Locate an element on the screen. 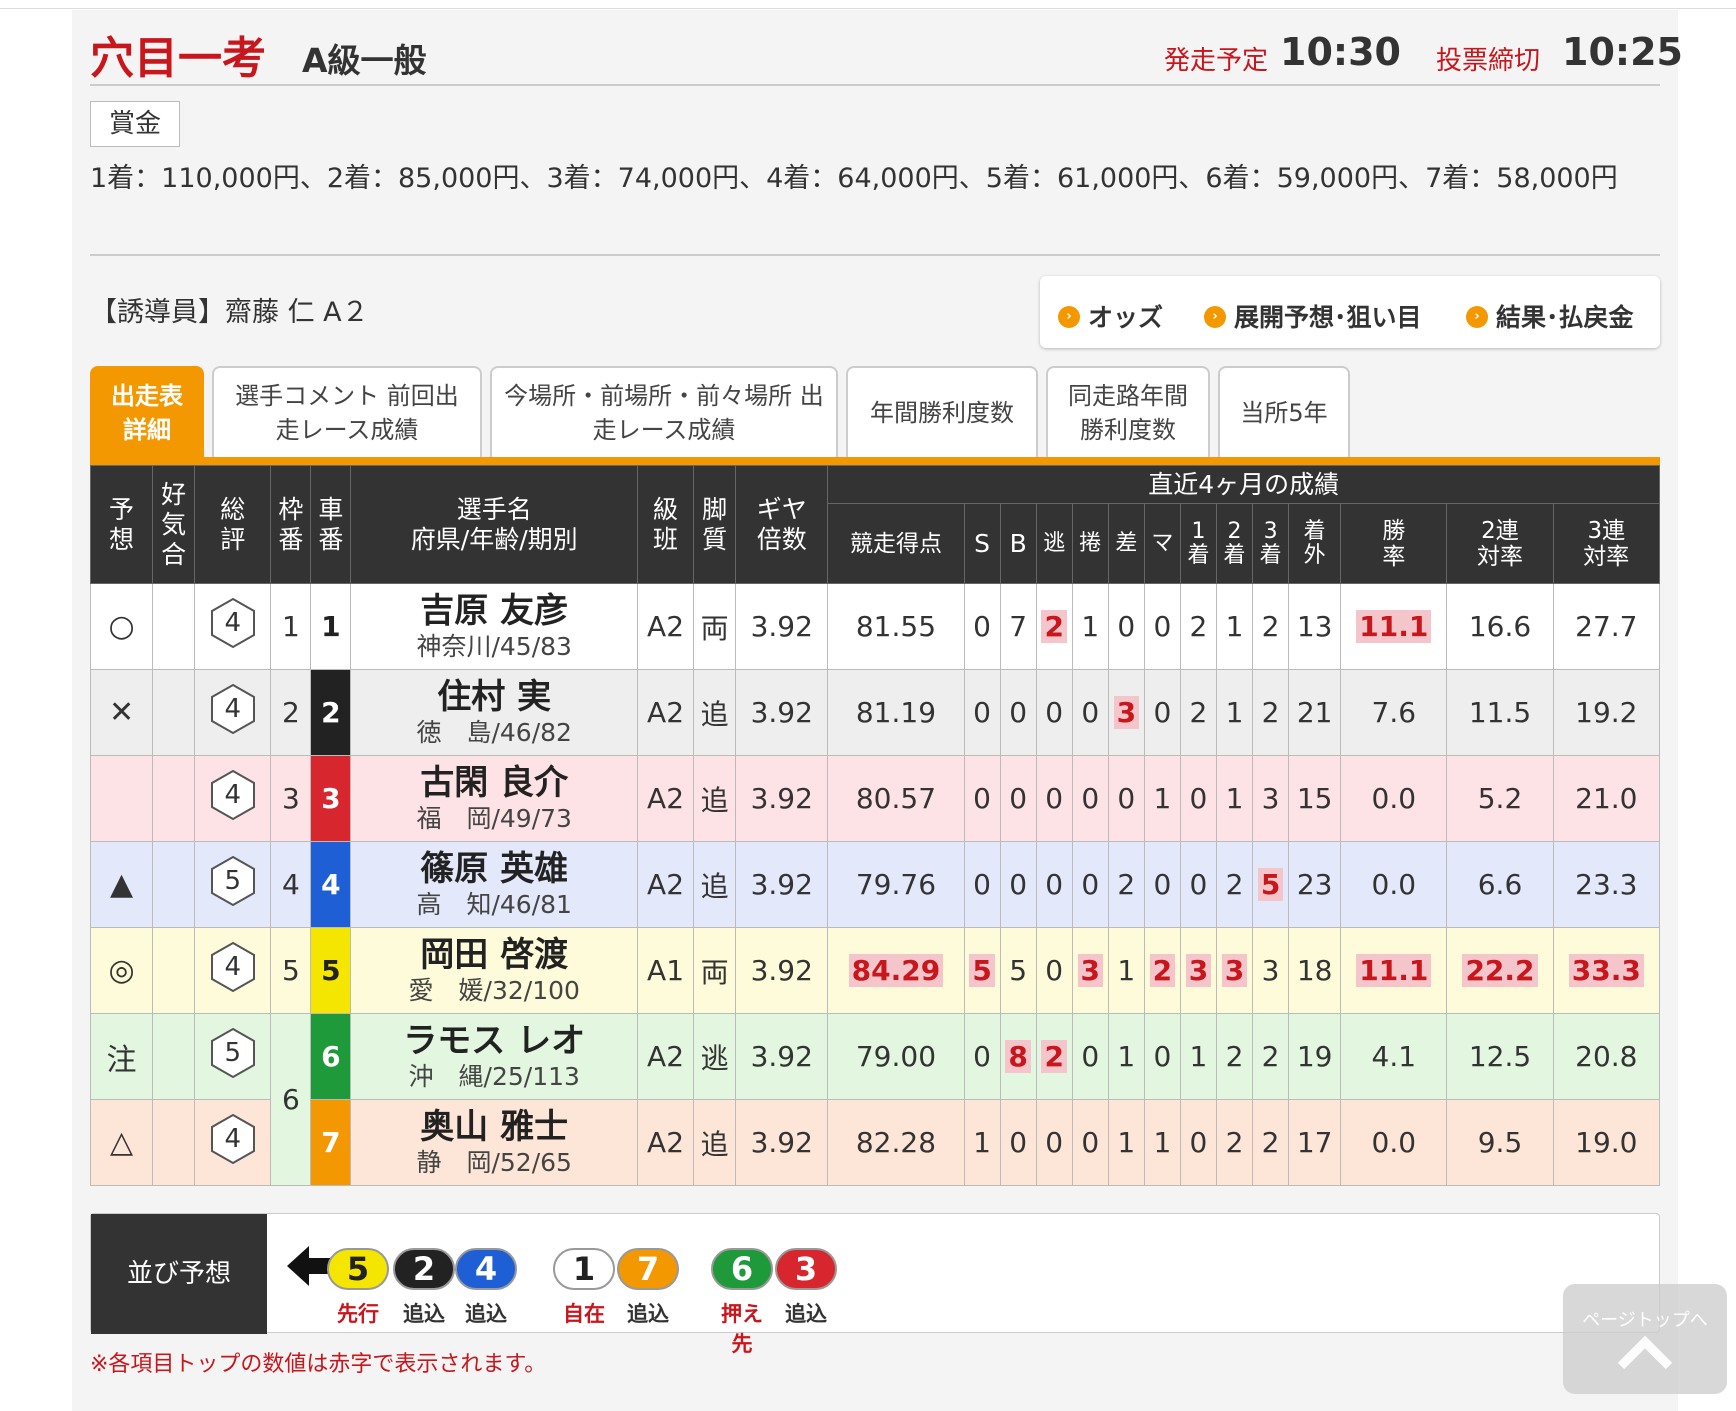 This screenshot has width=1736, height=1411. car-number-value: 7 is located at coordinates (331, 1142).